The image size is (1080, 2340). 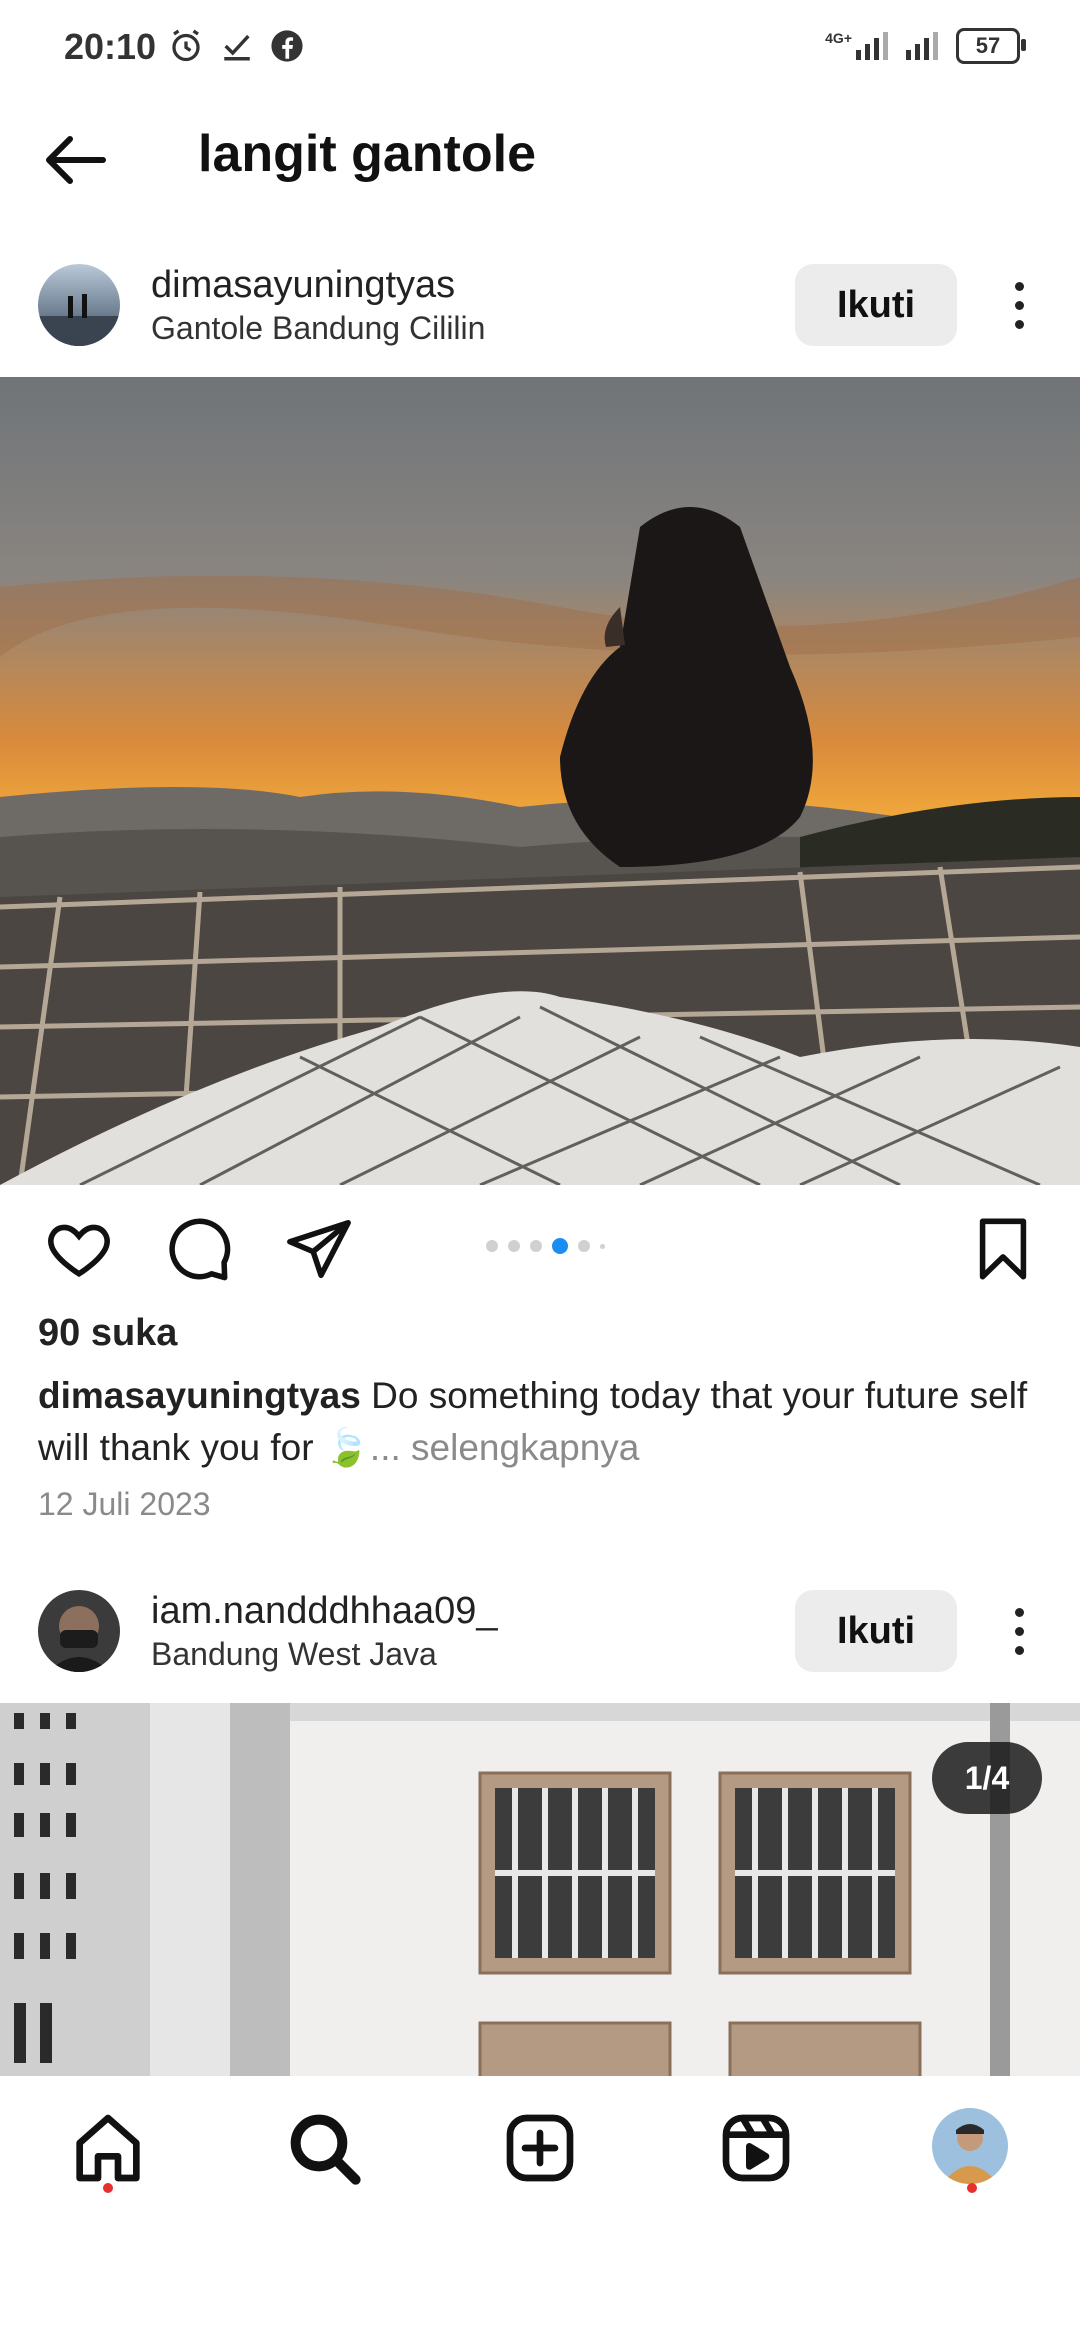 What do you see at coordinates (367, 154) in the screenshot?
I see `page-title: langit gantole` at bounding box center [367, 154].